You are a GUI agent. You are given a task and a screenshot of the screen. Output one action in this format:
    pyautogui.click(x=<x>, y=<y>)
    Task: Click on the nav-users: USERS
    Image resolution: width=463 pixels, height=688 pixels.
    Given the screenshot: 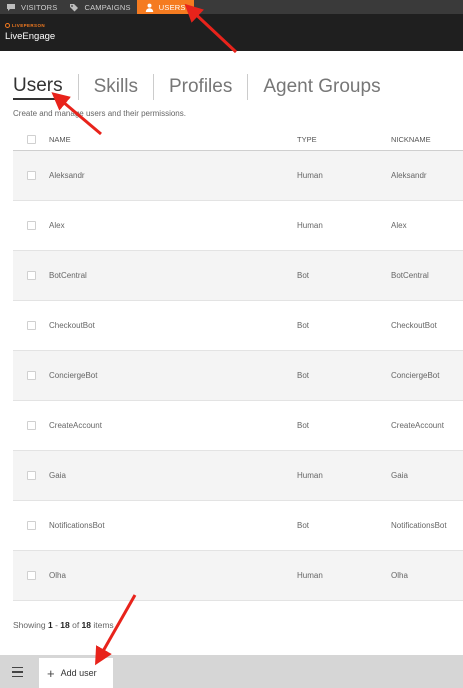 What is the action you would take?
    pyautogui.click(x=165, y=7)
    